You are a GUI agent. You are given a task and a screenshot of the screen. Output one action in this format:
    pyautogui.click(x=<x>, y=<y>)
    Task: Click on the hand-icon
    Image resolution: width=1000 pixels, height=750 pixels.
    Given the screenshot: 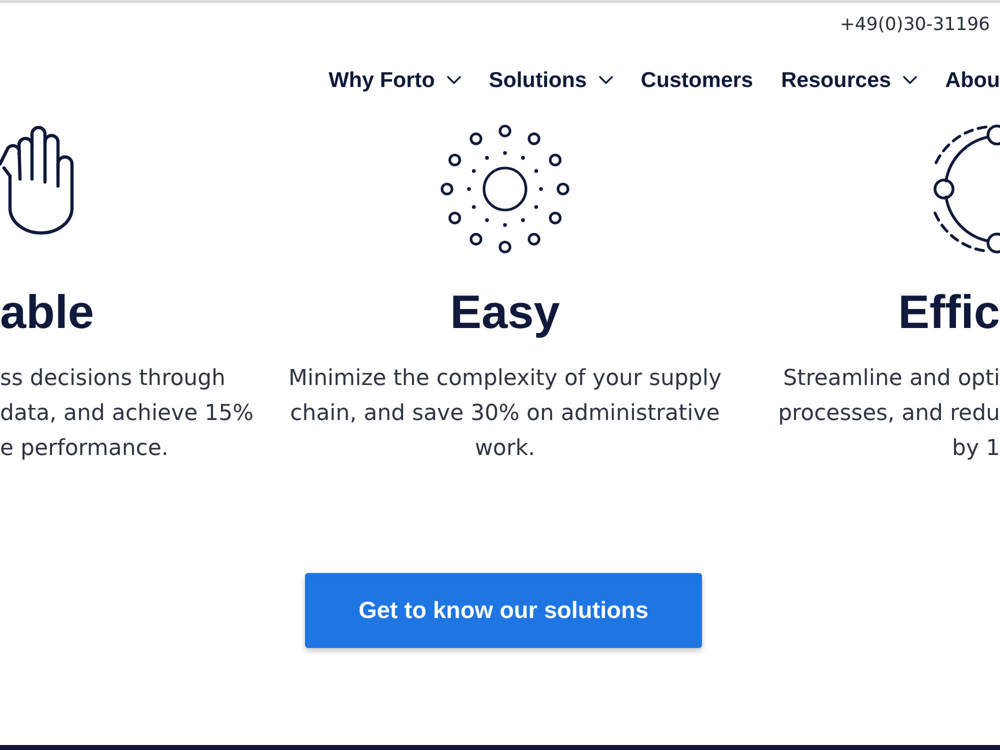 What is the action you would take?
    pyautogui.click(x=37, y=180)
    